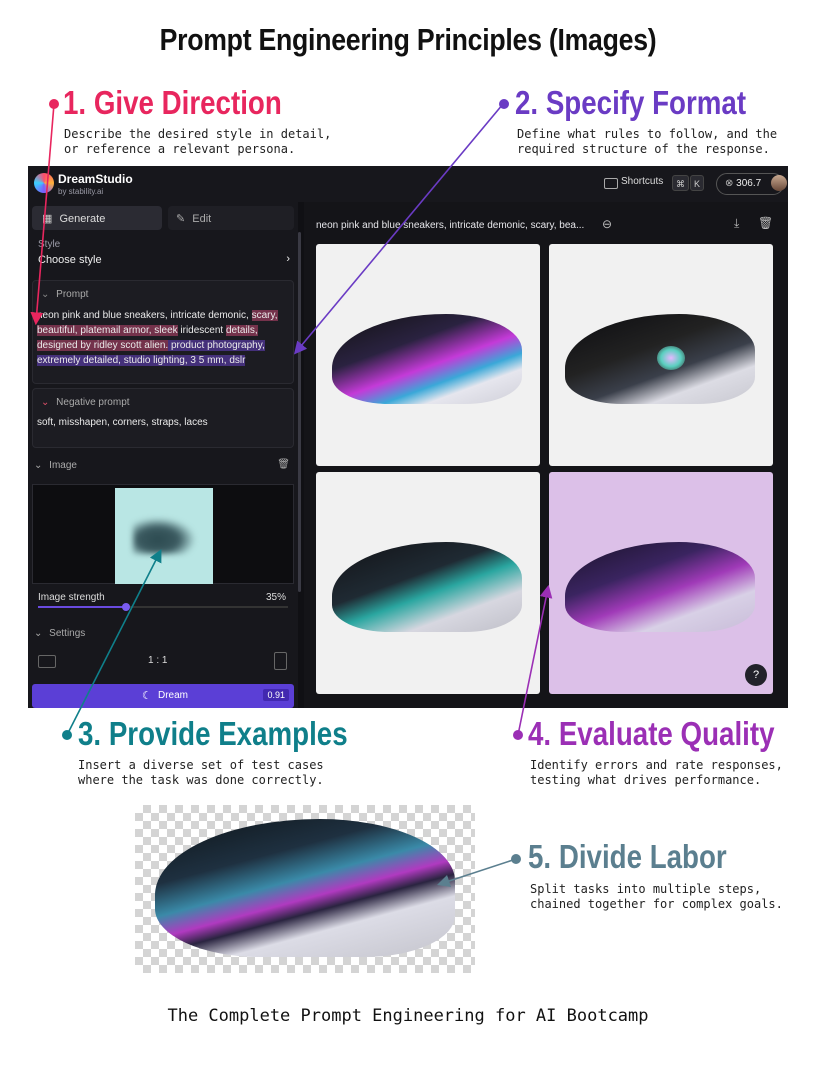 The image size is (816, 1066). Describe the element at coordinates (288, 259) in the screenshot. I see `chevron-right-icon: ›` at that location.